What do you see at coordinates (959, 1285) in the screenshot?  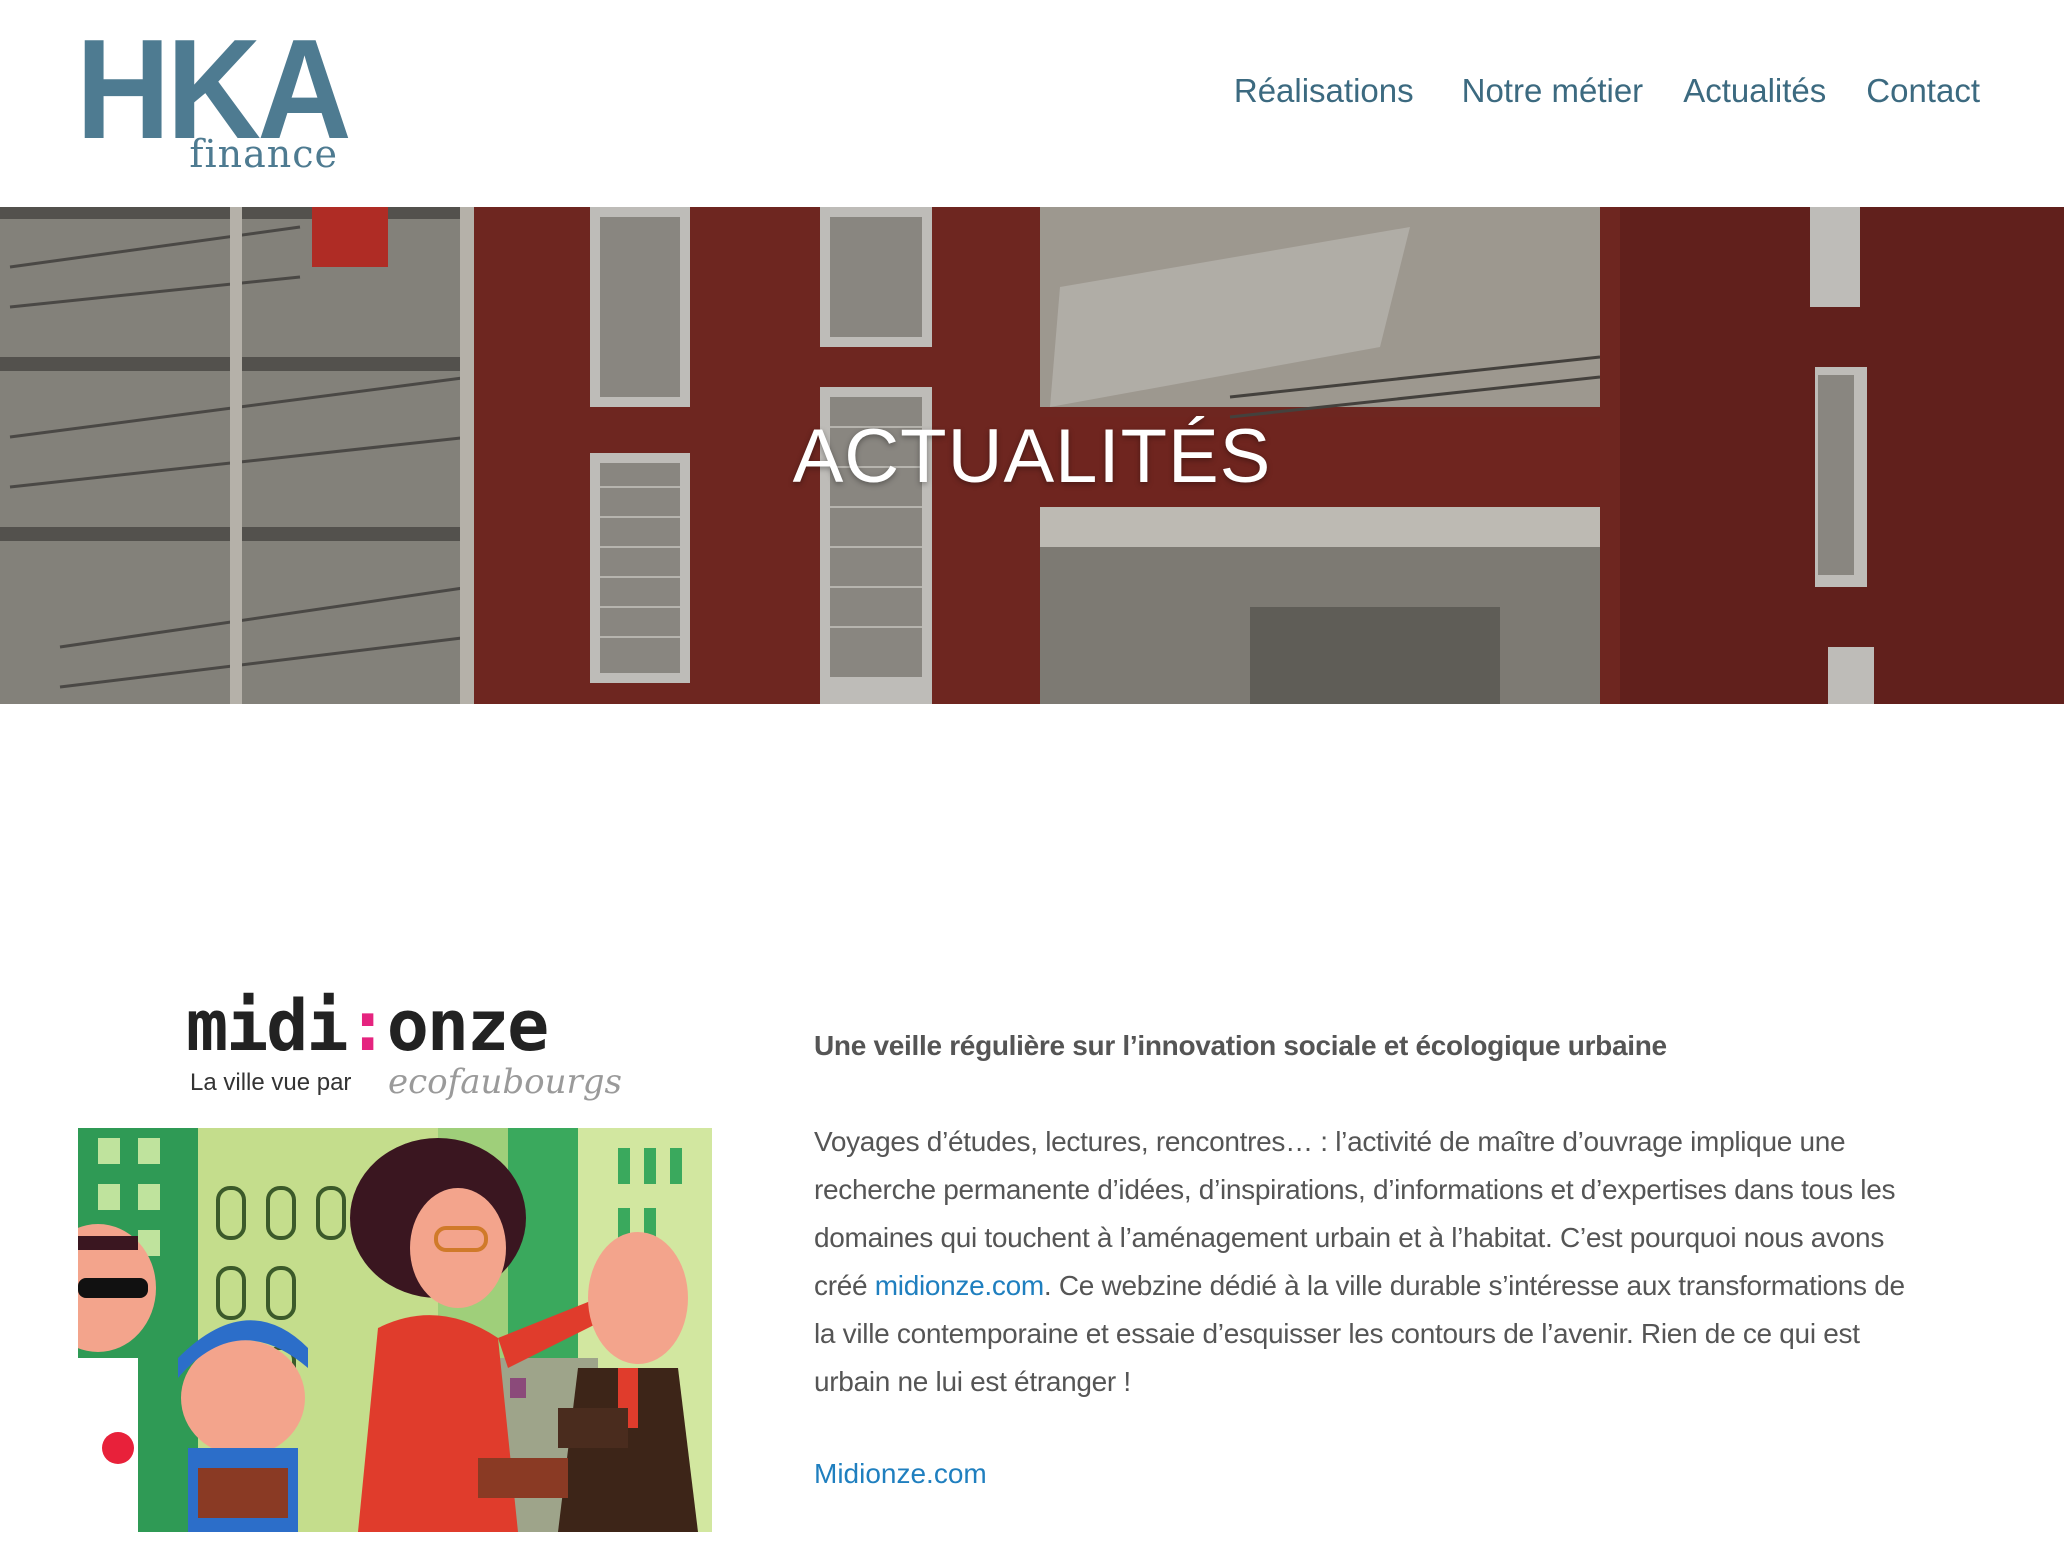 I see `midionze-inline-link: midionze.com` at bounding box center [959, 1285].